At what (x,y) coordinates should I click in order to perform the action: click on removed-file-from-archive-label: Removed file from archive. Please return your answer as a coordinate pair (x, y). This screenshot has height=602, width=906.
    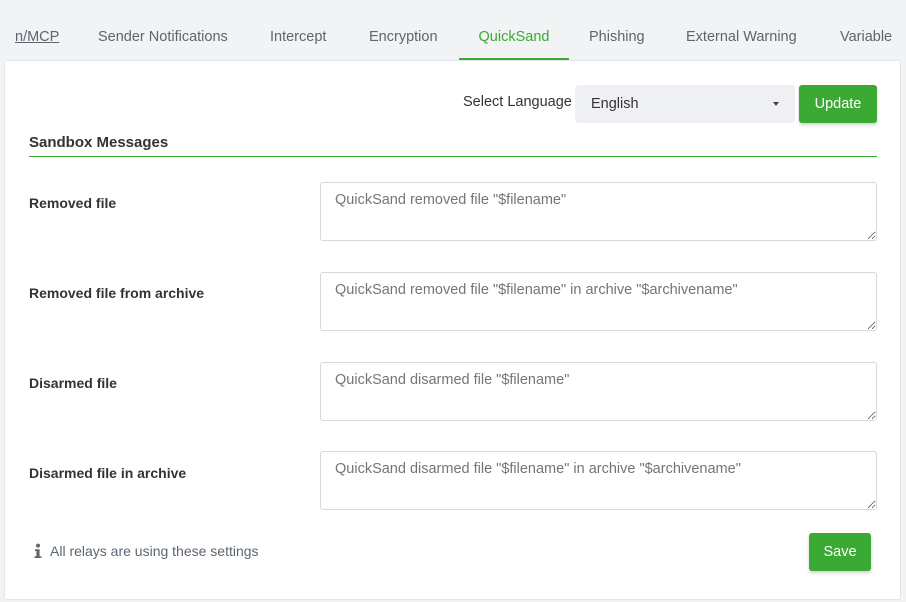
    Looking at the image, I should click on (117, 293).